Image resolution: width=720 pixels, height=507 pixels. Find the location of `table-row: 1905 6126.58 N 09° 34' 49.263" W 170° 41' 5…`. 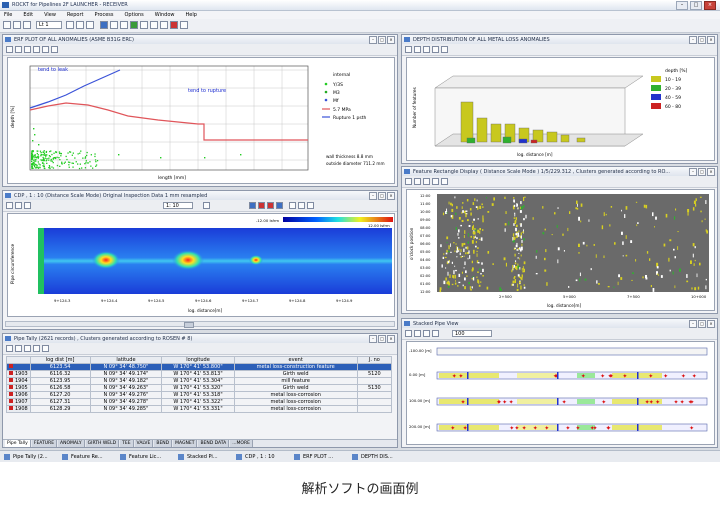

table-row: 1905 6126.58 N 09° 34' 49.263" W 170° 41' 5… is located at coordinates (199, 388).